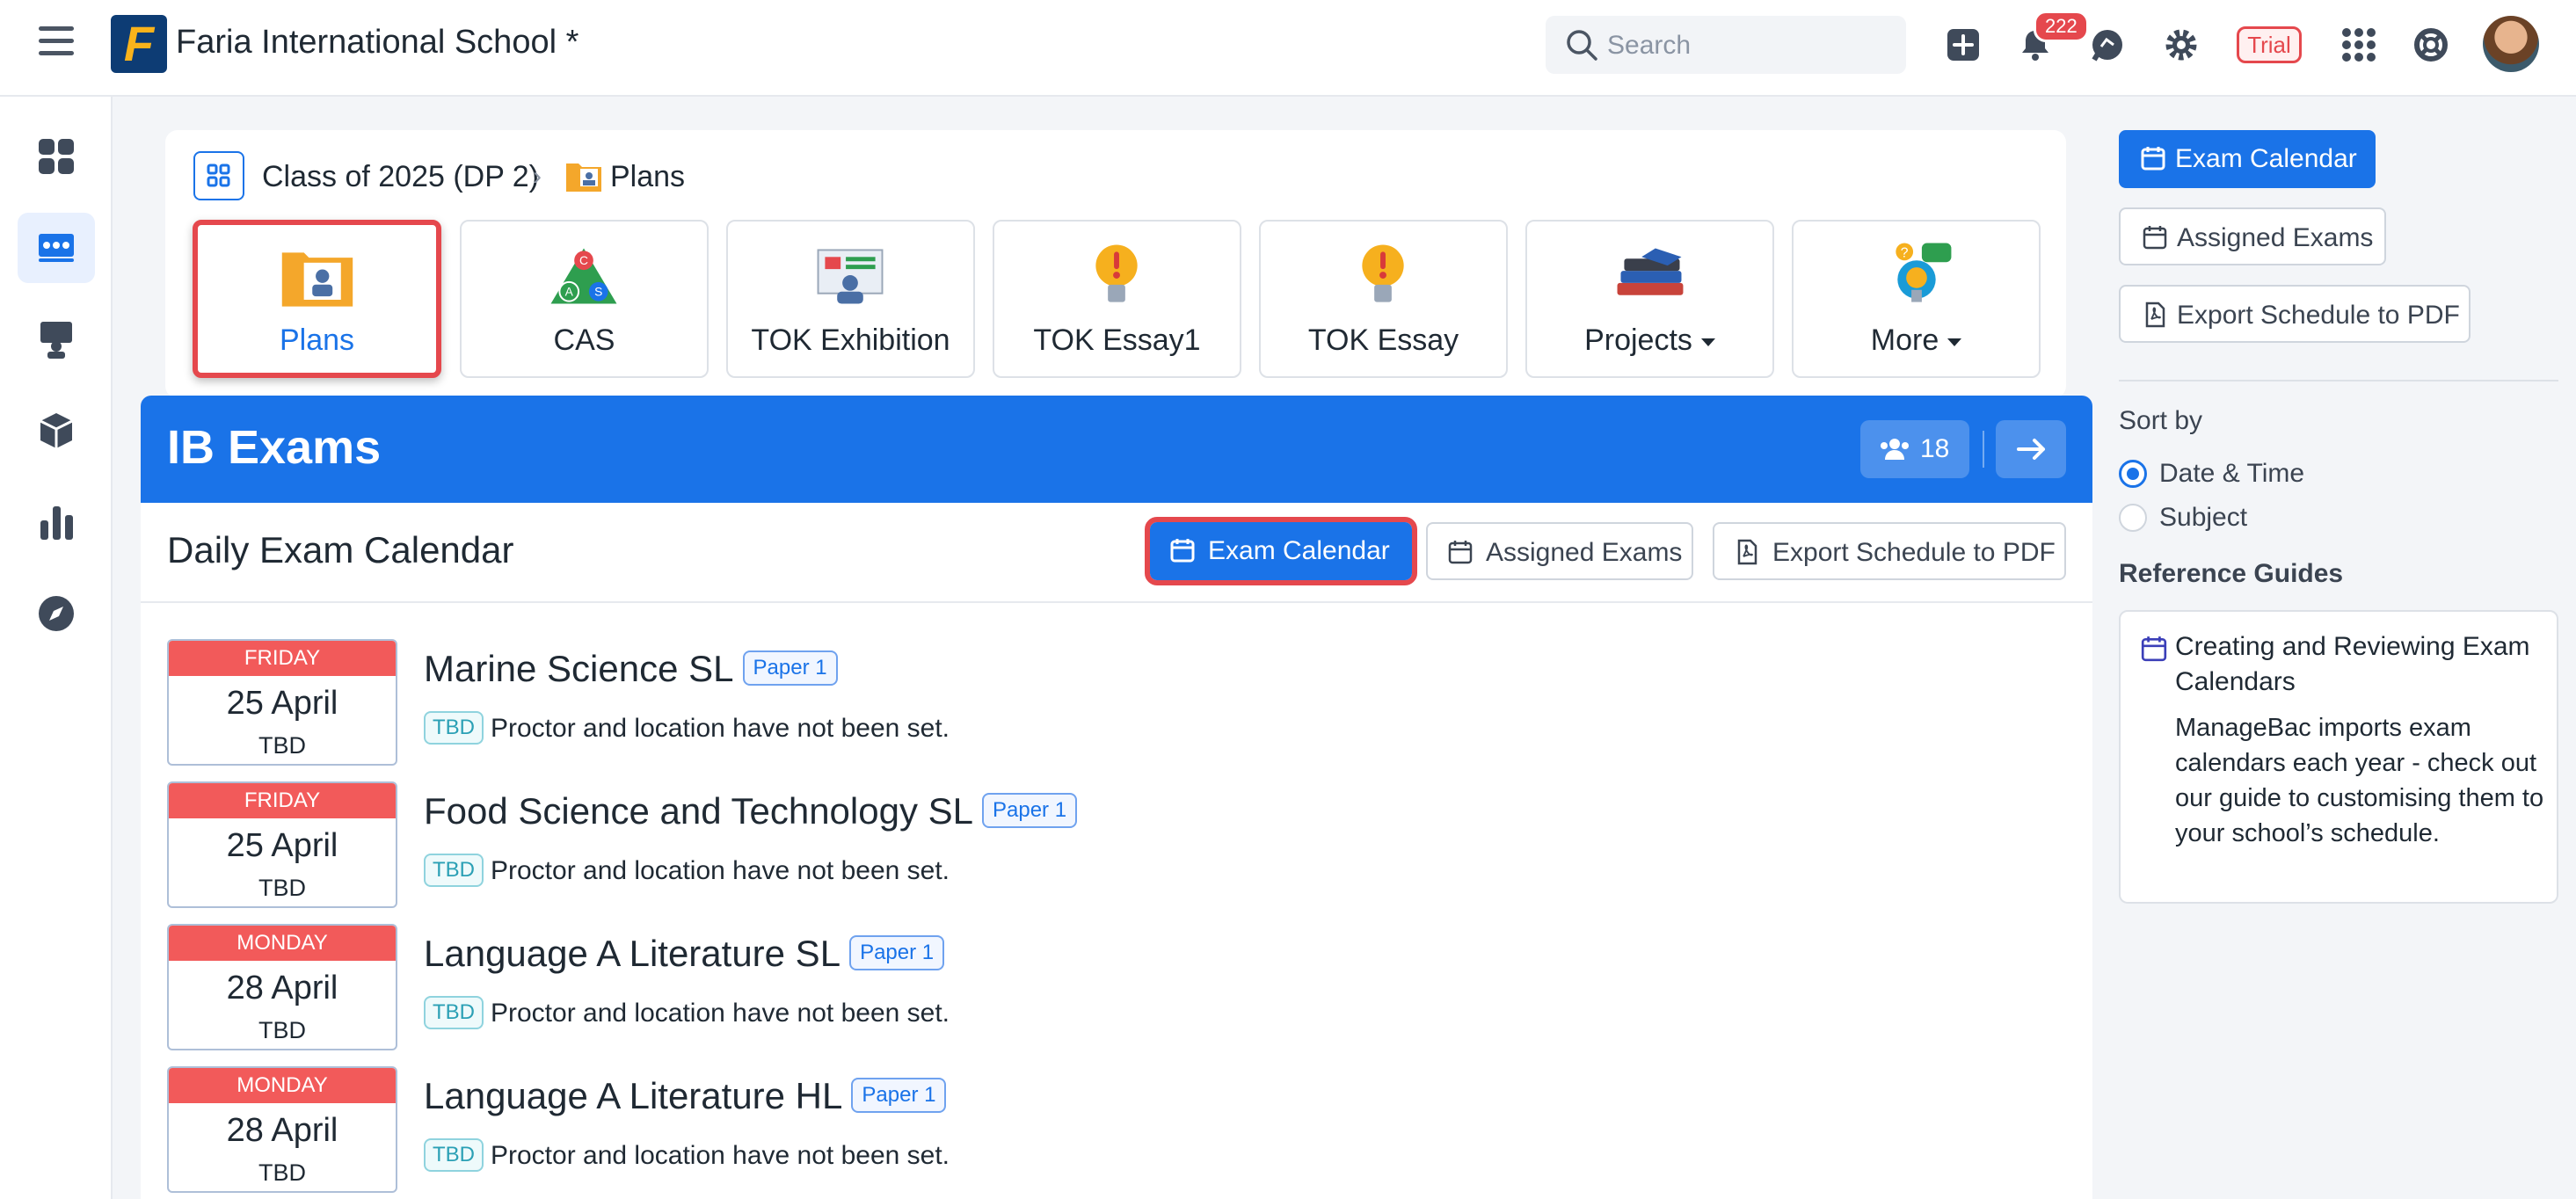 This screenshot has width=2576, height=1199. What do you see at coordinates (2430, 44) in the screenshot?
I see `help-lifebuoy-icon` at bounding box center [2430, 44].